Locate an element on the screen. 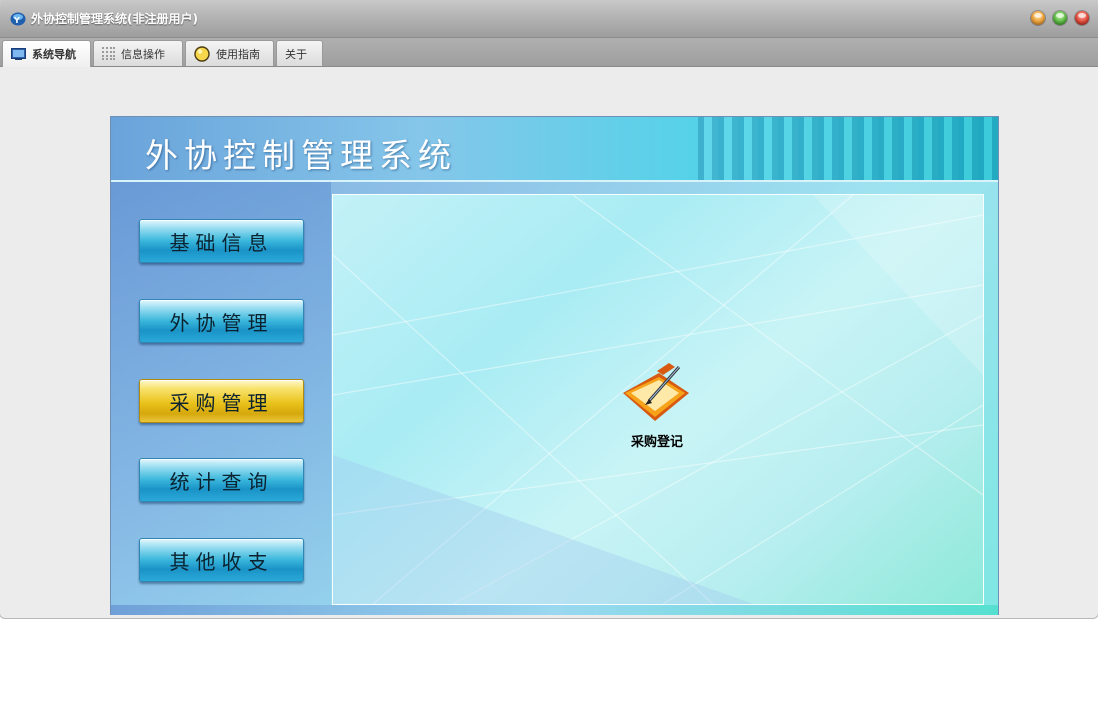 The width and height of the screenshot is (1098, 719). function-label: 采购登记 is located at coordinates (657, 440).